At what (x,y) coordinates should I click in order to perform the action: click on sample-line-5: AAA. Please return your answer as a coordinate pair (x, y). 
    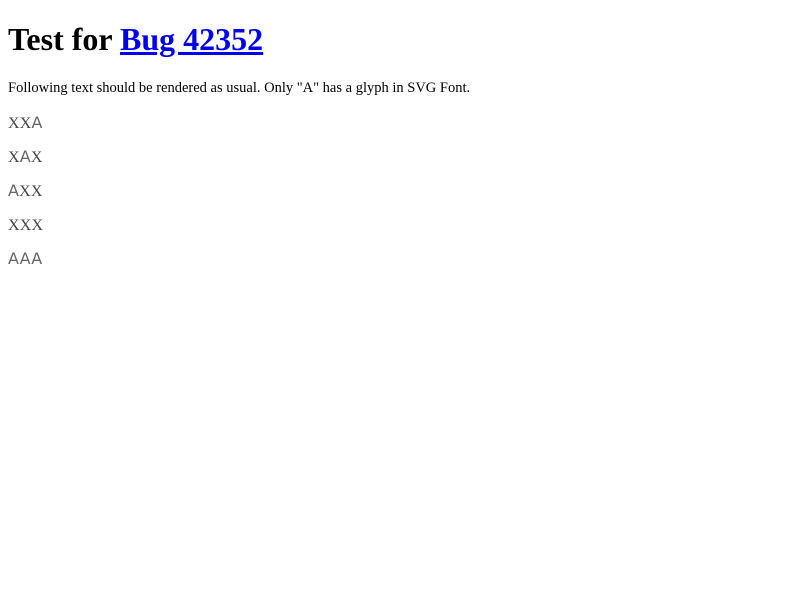
    Looking at the image, I should click on (25, 258).